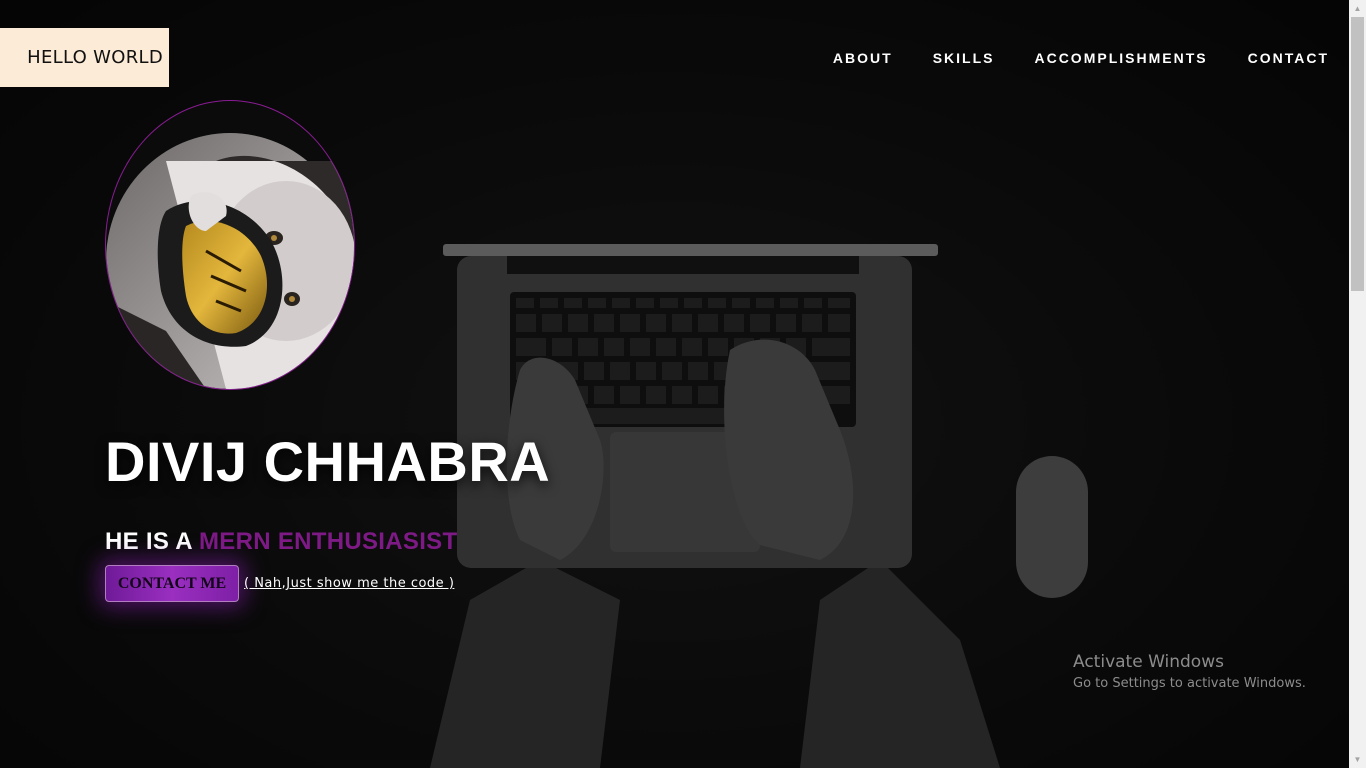  I want to click on profile-photo-icon, so click(230, 261).